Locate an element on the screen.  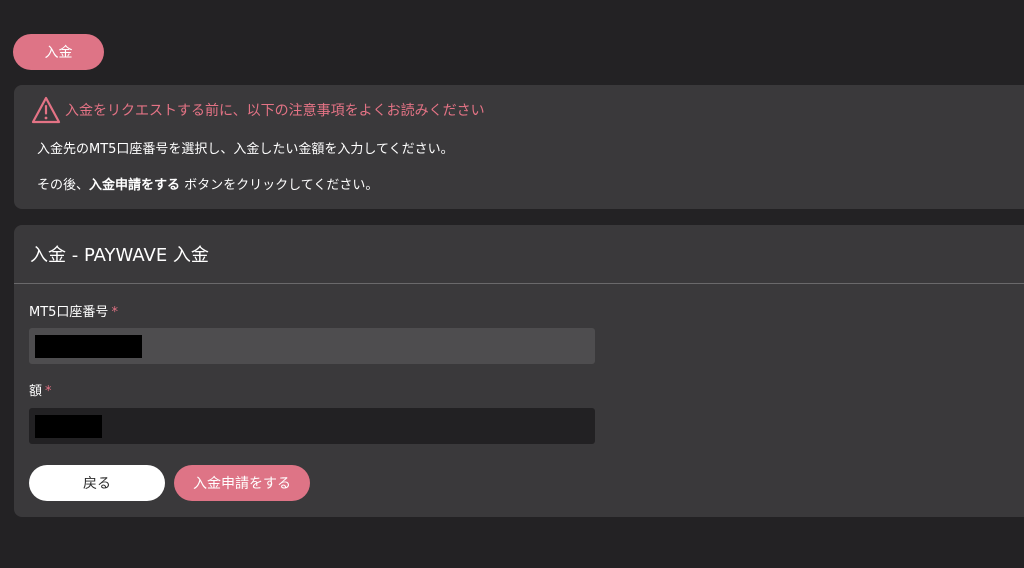
form-title: 入金 - PAYWAVE 入金 is located at coordinates (119, 255).